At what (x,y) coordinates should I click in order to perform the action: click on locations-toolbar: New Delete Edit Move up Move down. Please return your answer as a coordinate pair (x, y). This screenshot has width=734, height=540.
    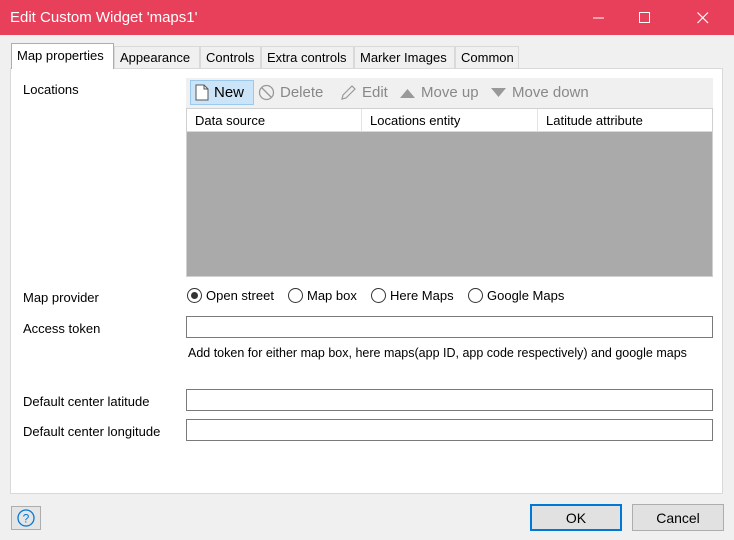
    Looking at the image, I should click on (449, 93).